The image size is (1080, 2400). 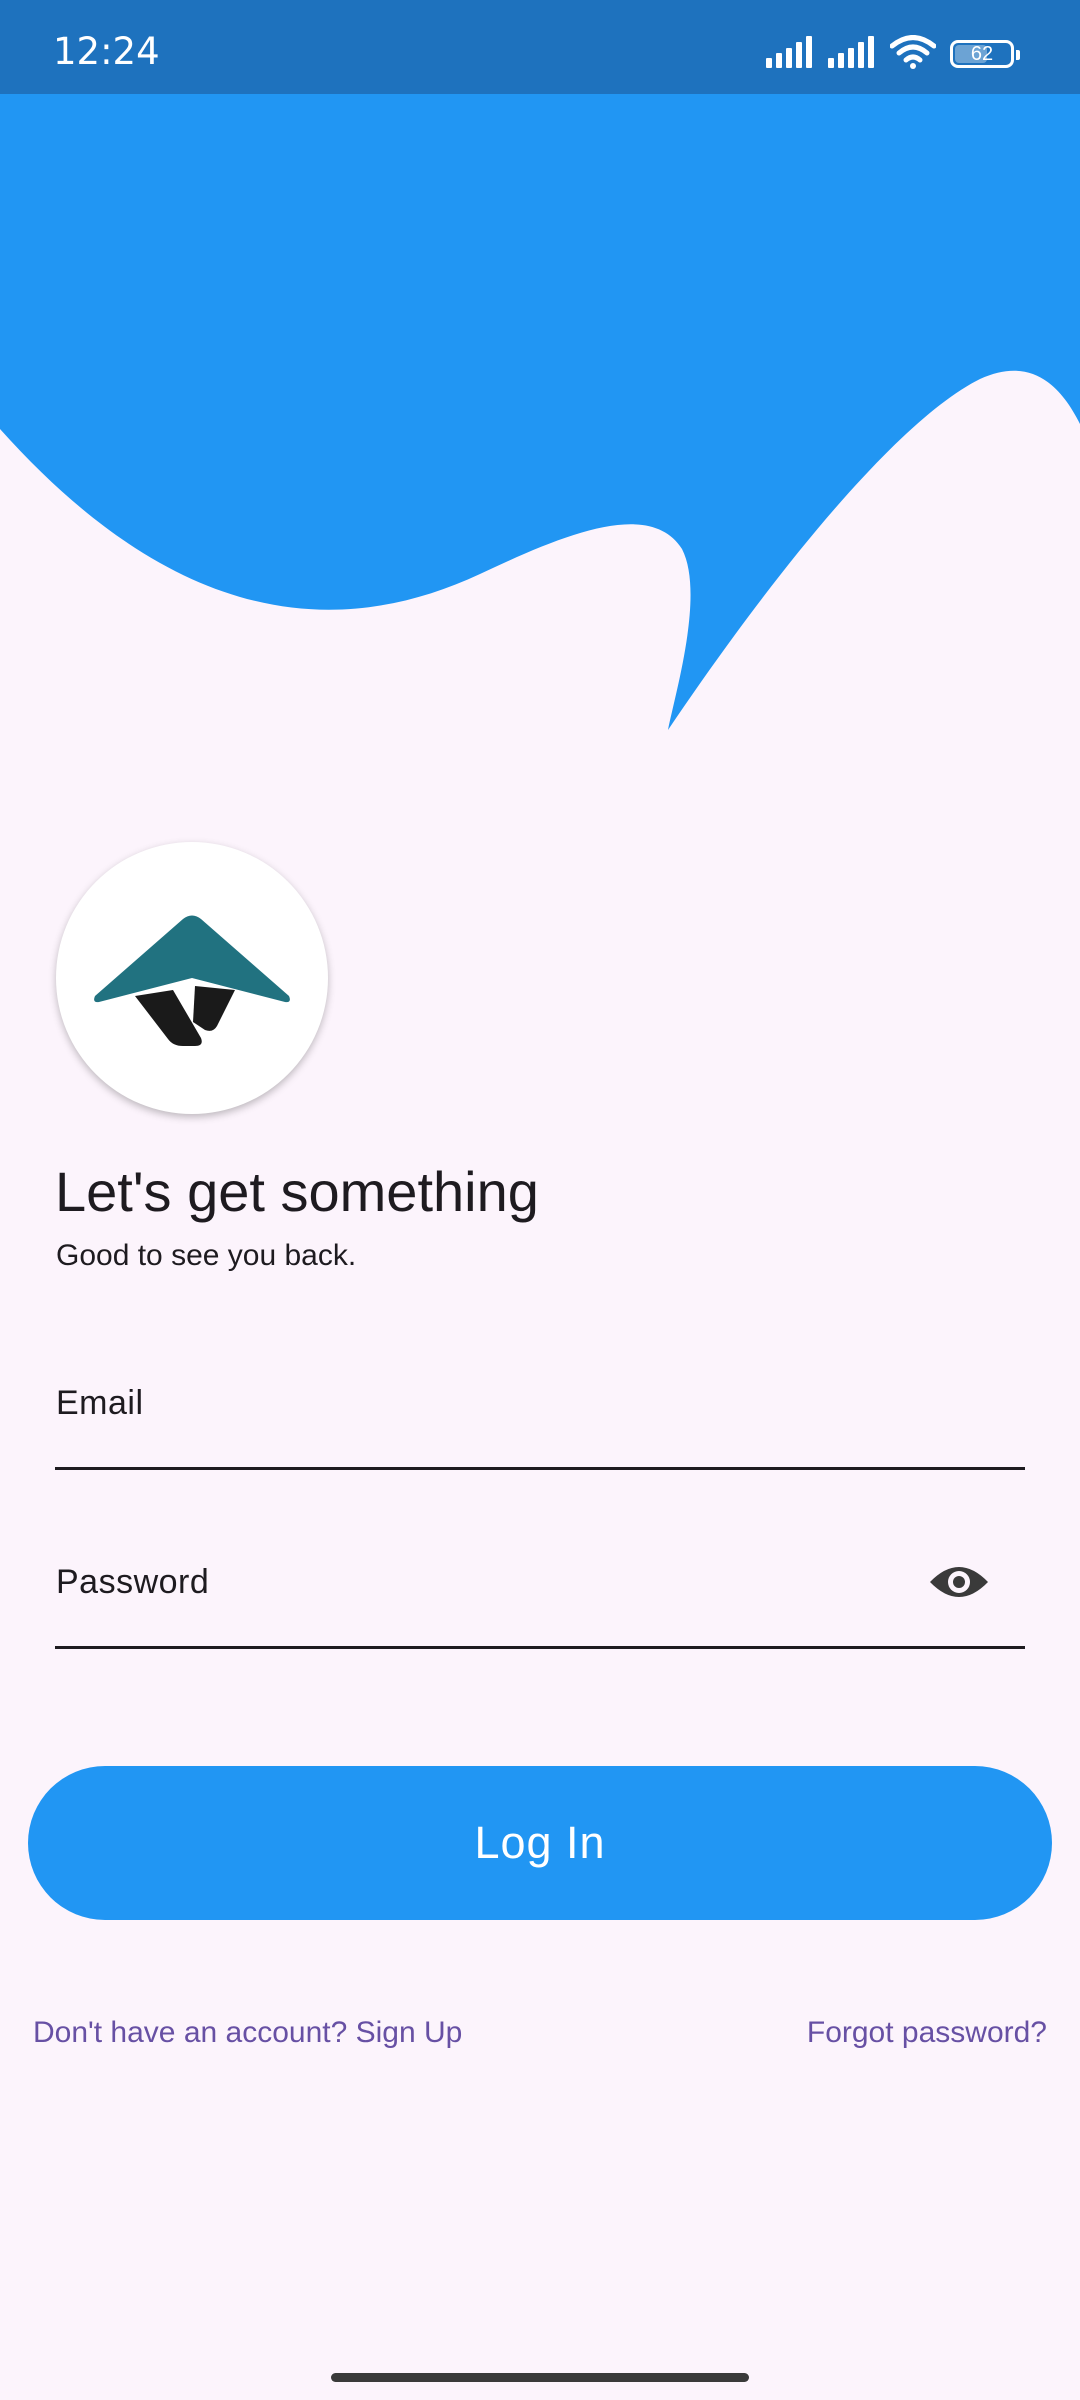 I want to click on signup-link: Don't have an account? Sign Up, so click(x=247, y=2033).